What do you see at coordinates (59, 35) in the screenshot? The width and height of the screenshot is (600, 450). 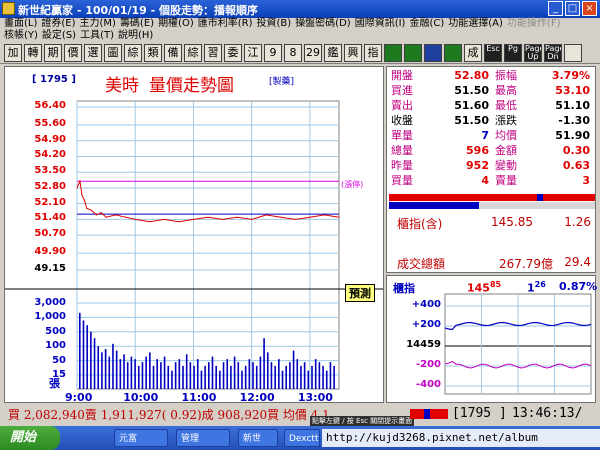 I see `menu-item-row2-2: 設定(S)` at bounding box center [59, 35].